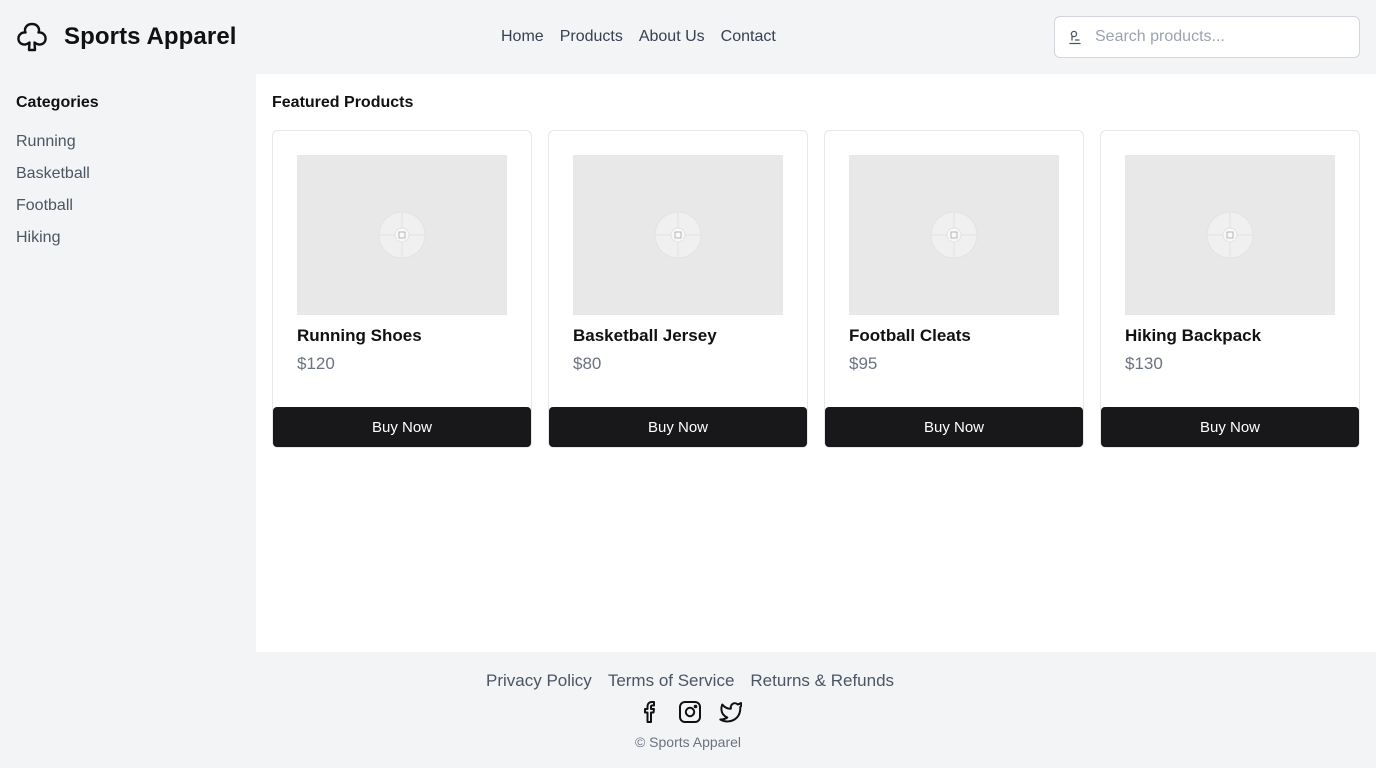  Describe the element at coordinates (57, 102) in the screenshot. I see `sidebar-heading: Categories` at that location.